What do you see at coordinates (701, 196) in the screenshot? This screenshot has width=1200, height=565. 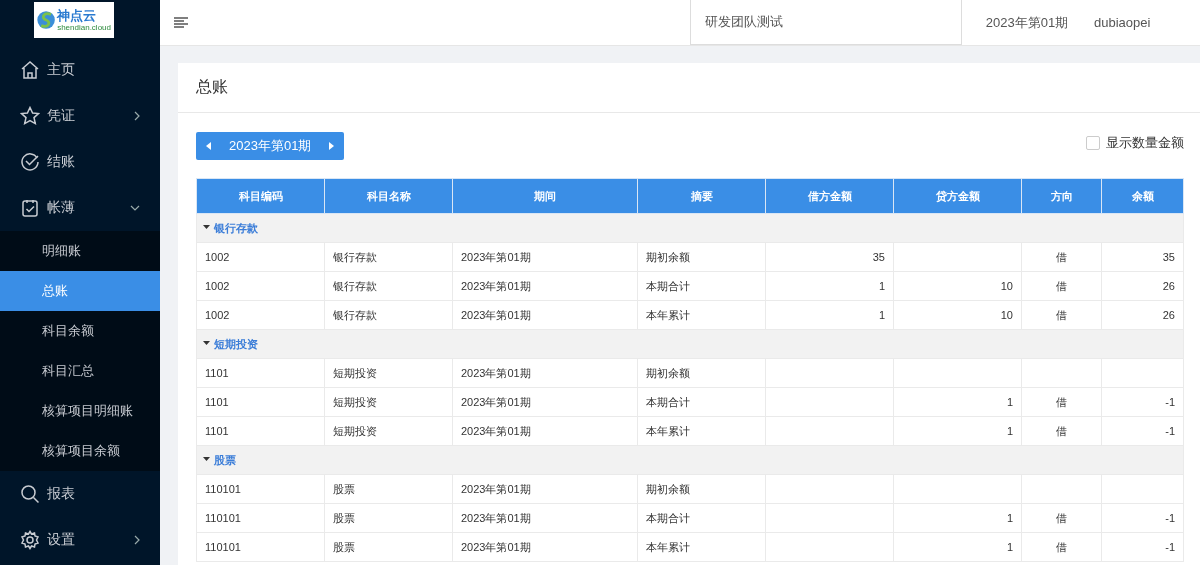 I see `column-header: 摘要` at bounding box center [701, 196].